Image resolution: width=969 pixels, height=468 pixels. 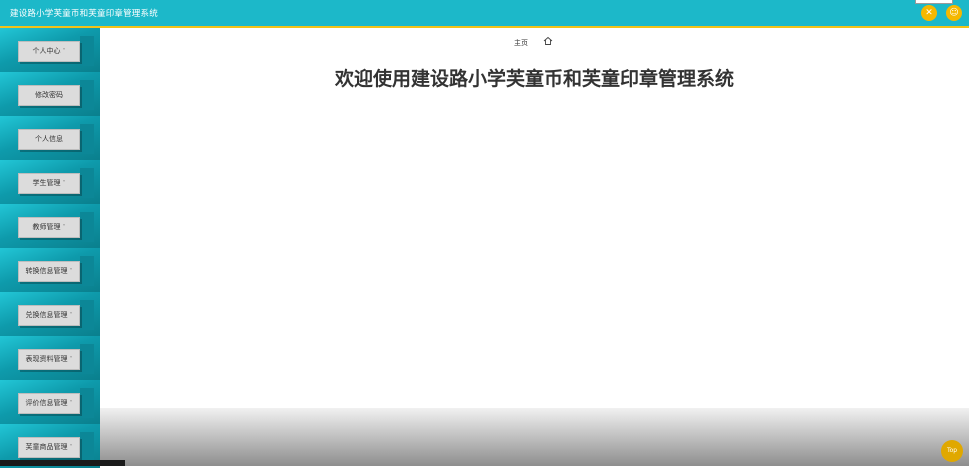 What do you see at coordinates (49, 447) in the screenshot?
I see `sidebar-item-button: 芙童商品管理 ˅` at bounding box center [49, 447].